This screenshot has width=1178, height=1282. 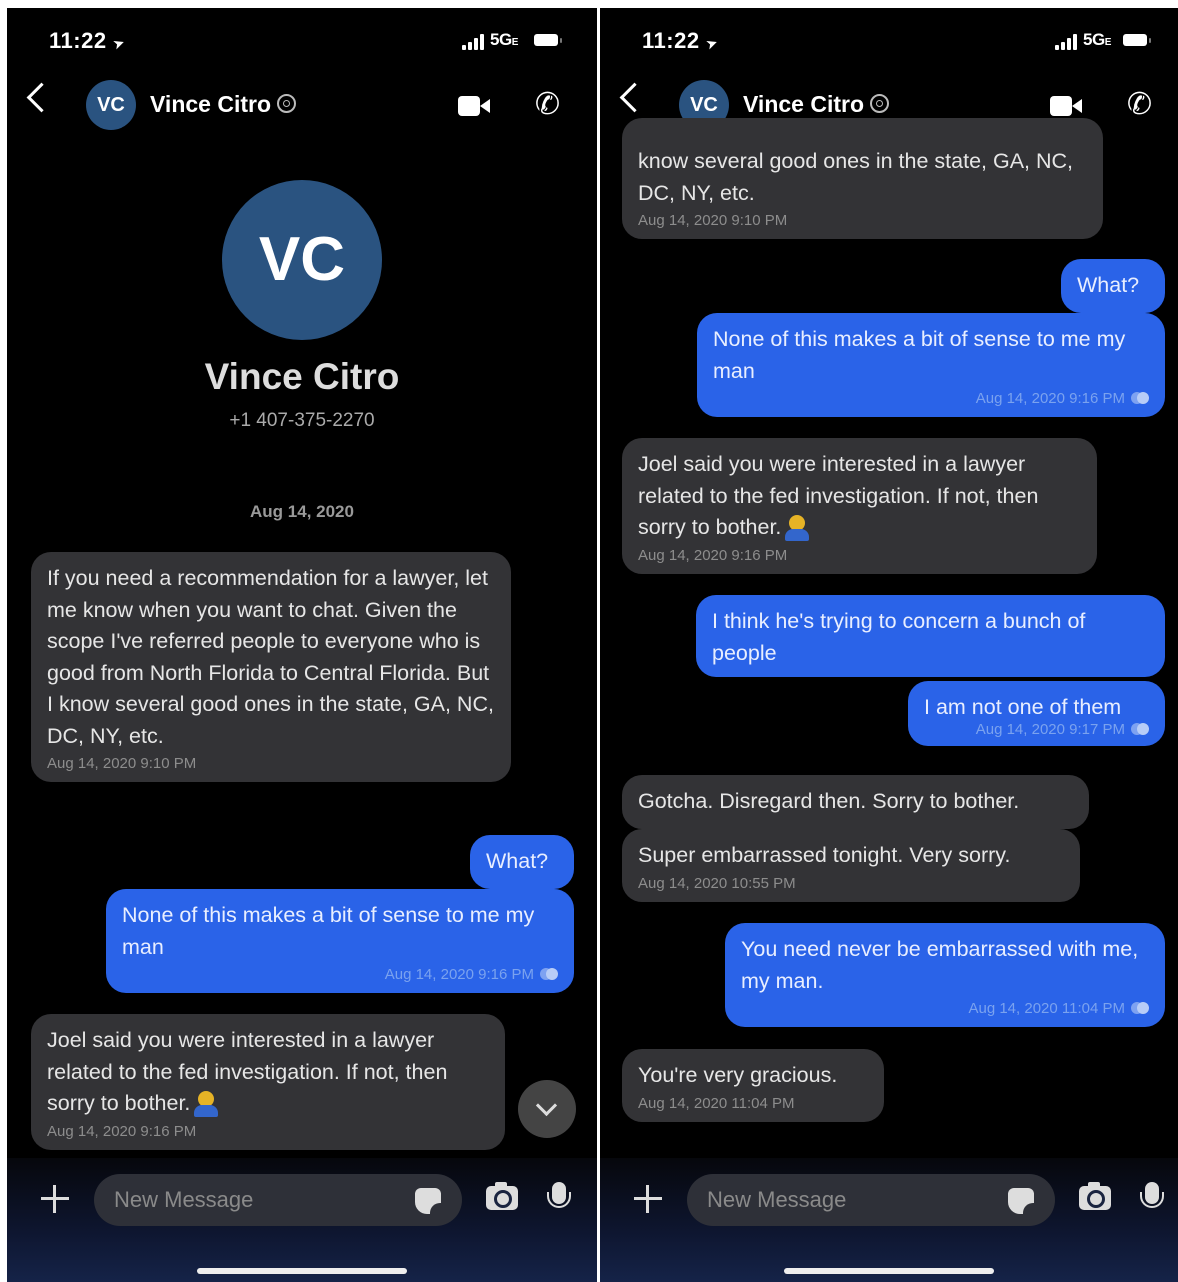 What do you see at coordinates (111, 105) in the screenshot?
I see `avatar: VC` at bounding box center [111, 105].